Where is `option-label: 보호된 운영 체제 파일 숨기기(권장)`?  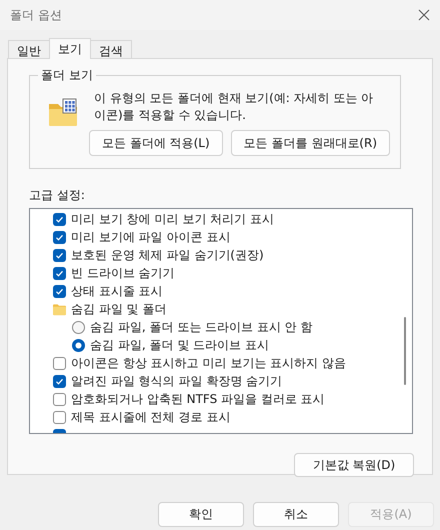
option-label: 보호된 운영 체제 파일 숨기기(권장) is located at coordinates (167, 255).